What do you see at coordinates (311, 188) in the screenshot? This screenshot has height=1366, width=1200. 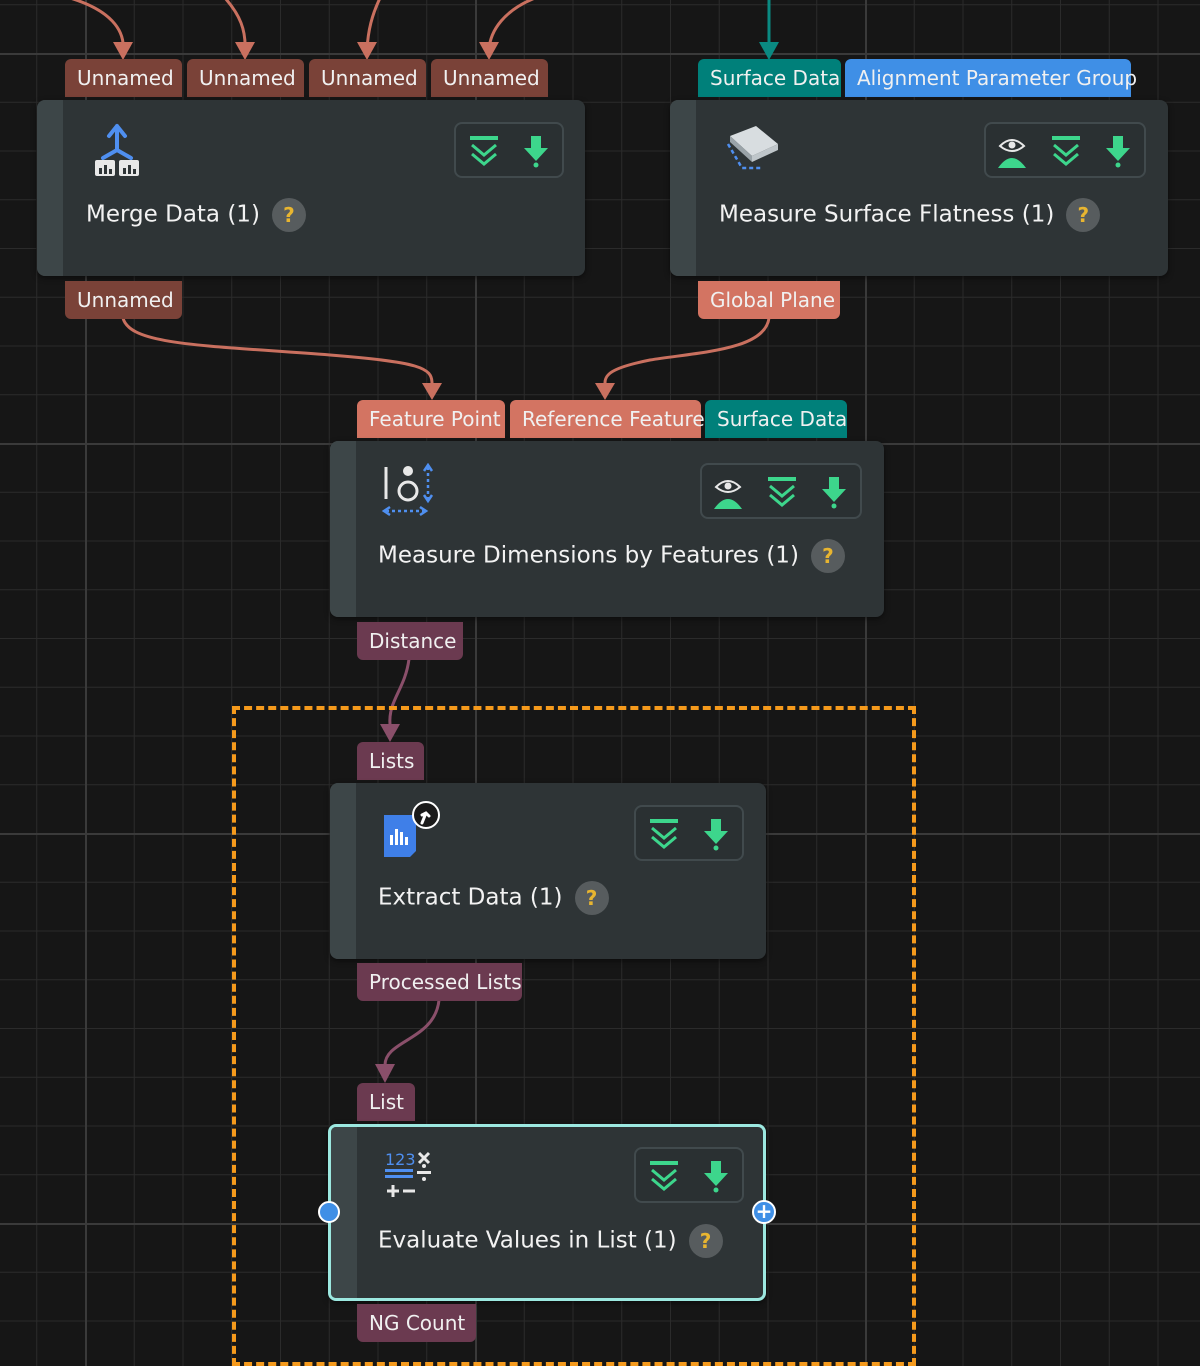 I see `node-merge-data: Merge Data (1)?` at bounding box center [311, 188].